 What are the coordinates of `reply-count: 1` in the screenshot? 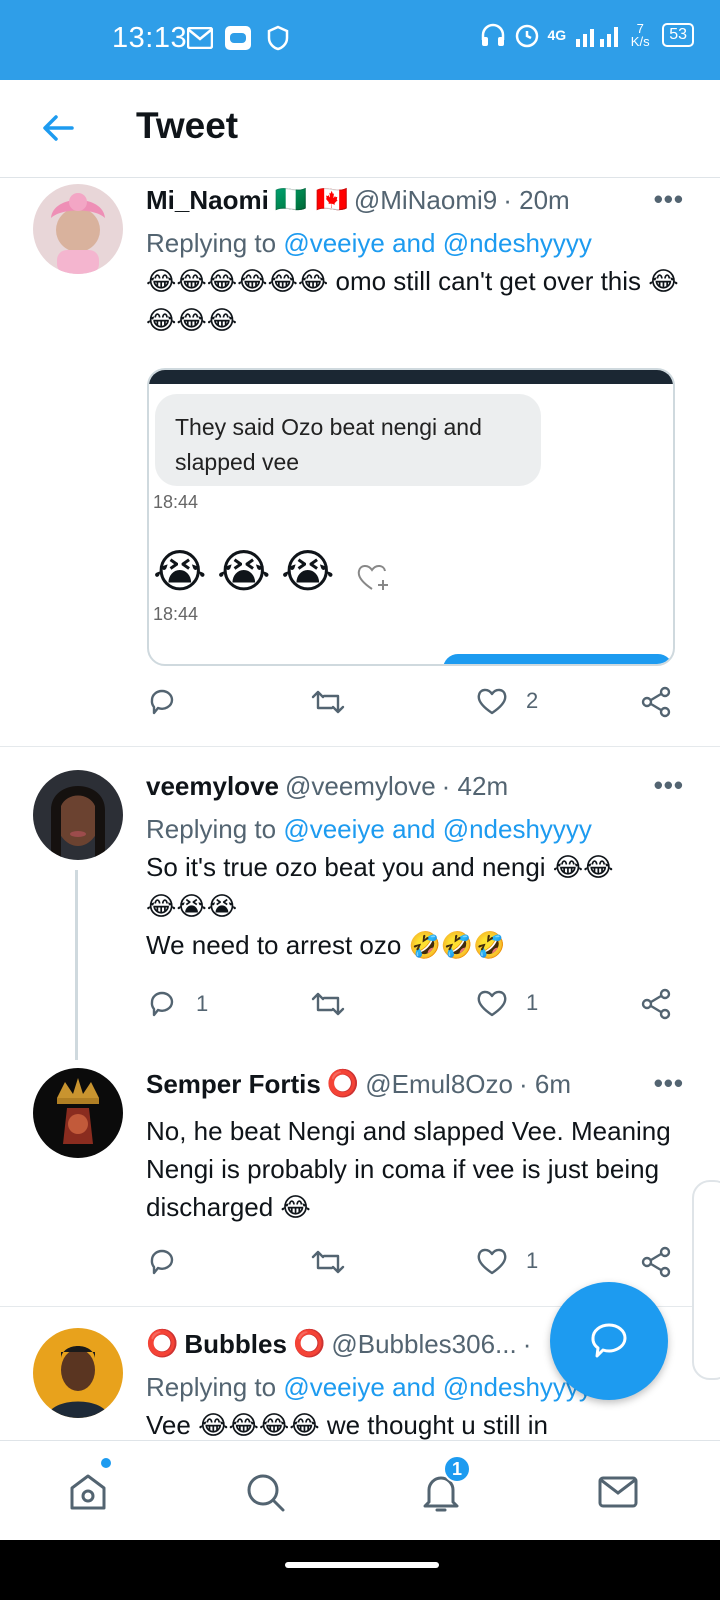 It's located at (202, 1003).